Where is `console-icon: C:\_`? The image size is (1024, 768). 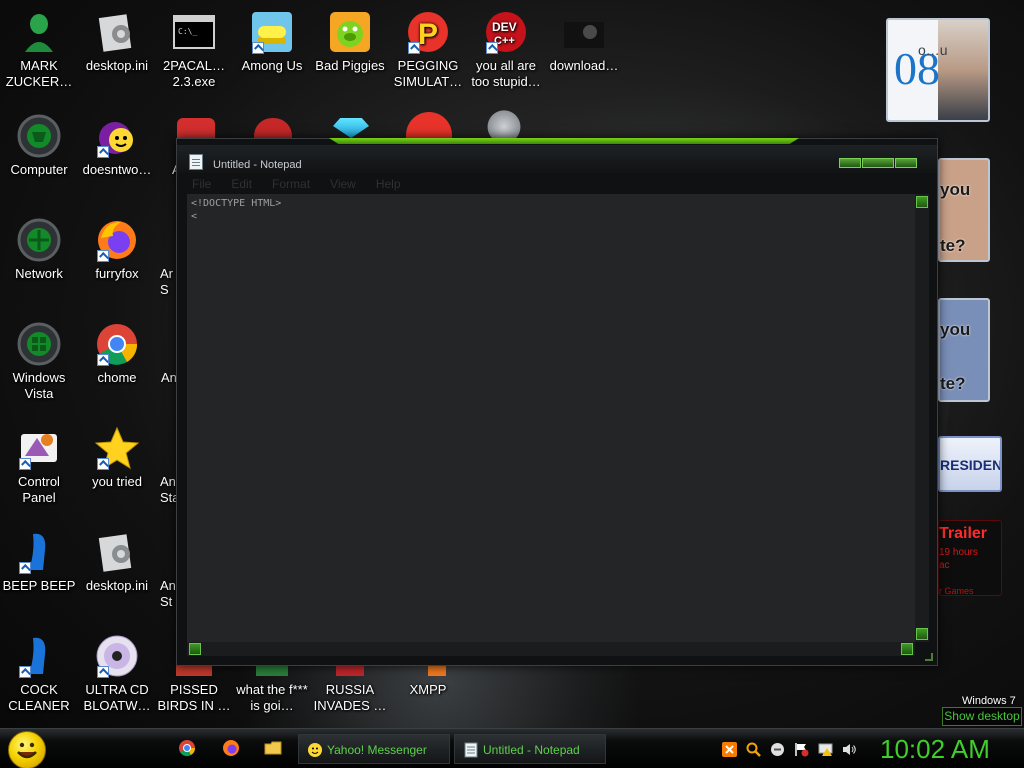 console-icon: C:\_ is located at coordinates (194, 32).